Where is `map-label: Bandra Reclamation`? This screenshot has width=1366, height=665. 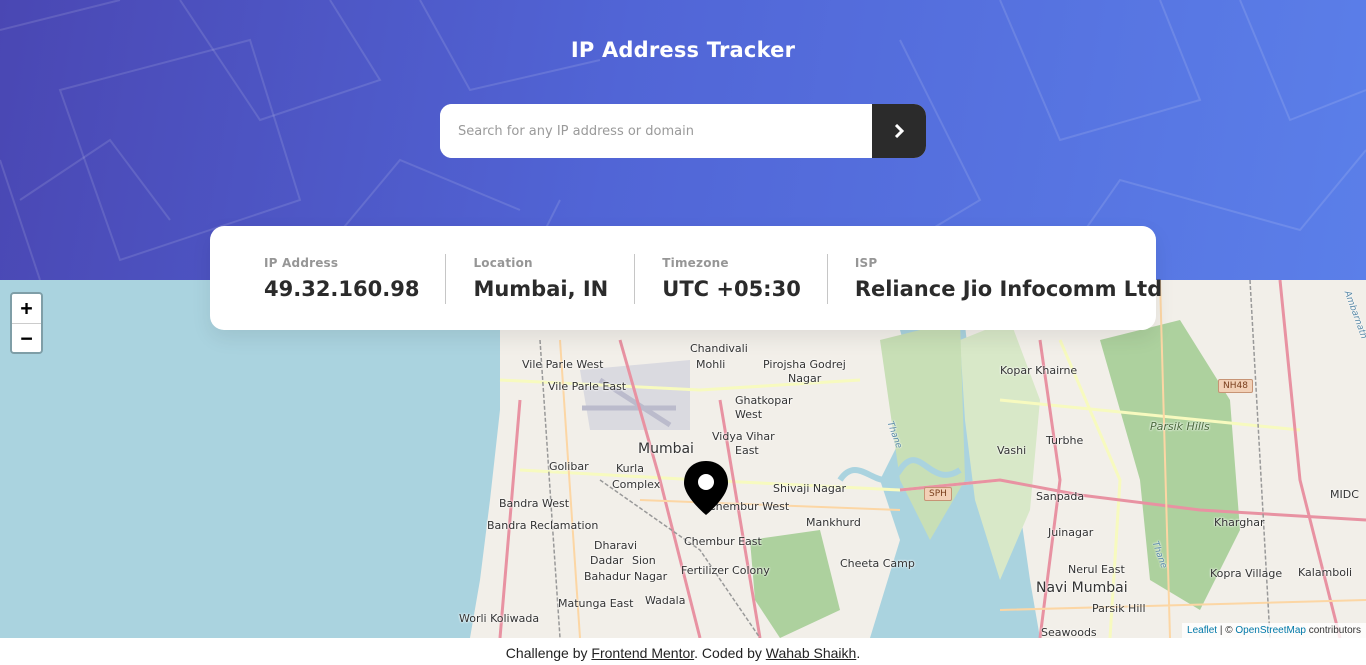
map-label: Bandra Reclamation is located at coordinates (543, 525).